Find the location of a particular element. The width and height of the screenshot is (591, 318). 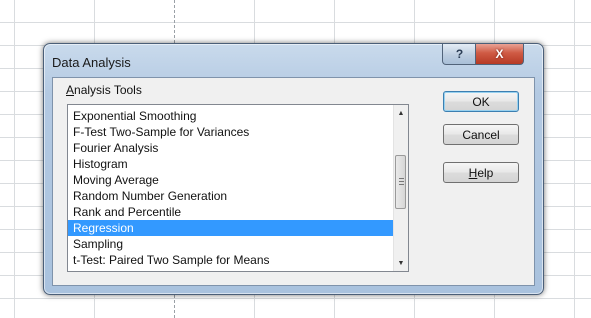

help-button: Help is located at coordinates (481, 172).